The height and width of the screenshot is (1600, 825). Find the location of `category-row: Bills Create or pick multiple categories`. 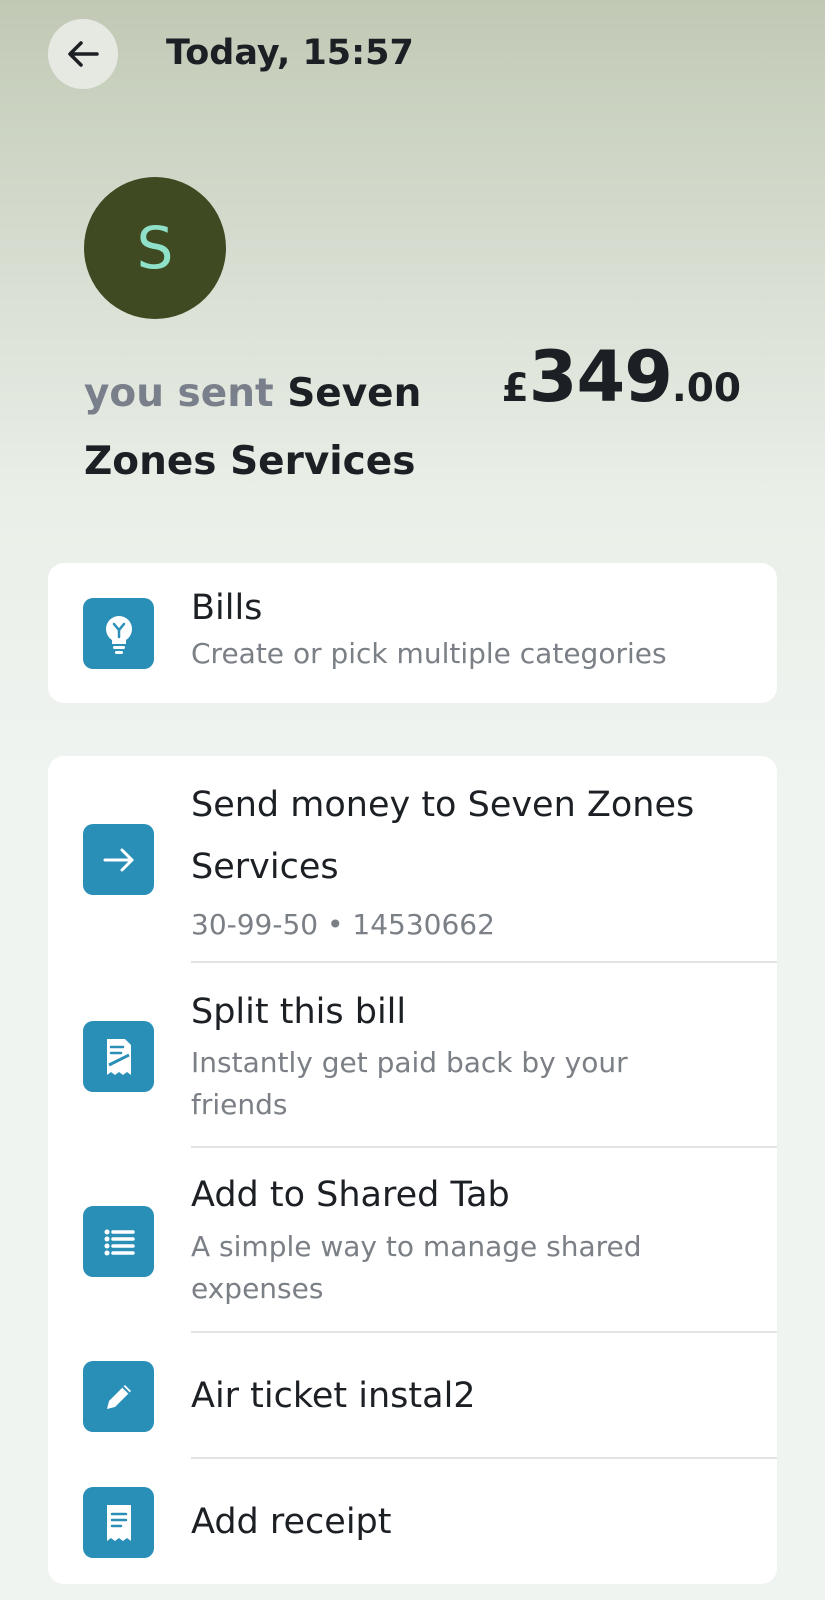

category-row: Bills Create or pick multiple categories is located at coordinates (412, 633).